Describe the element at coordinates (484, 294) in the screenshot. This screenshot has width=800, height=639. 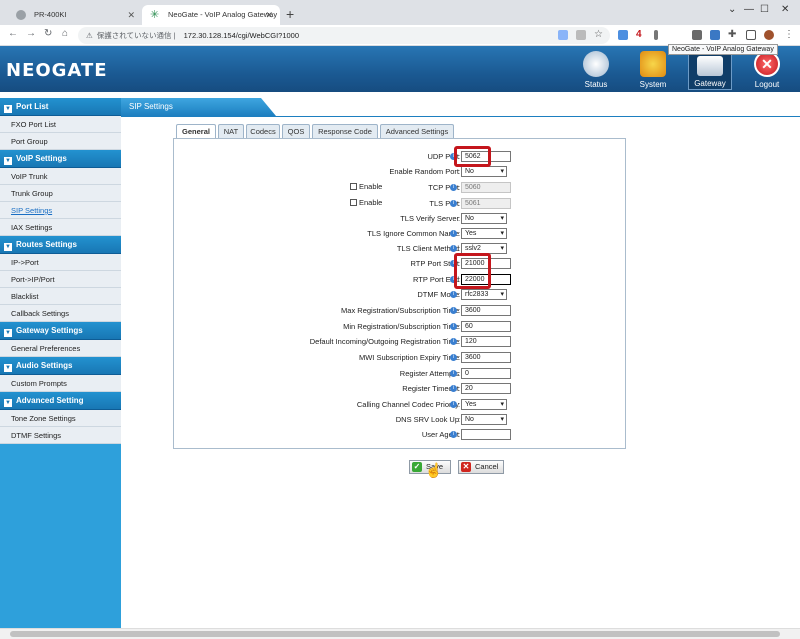
I see `dtmf-mode-select: rfc2833` at that location.